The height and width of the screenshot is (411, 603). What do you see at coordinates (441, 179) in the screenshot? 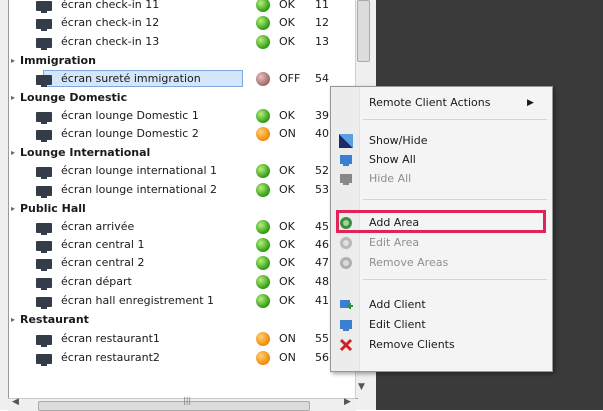
I see `menu-item-hide-all: Hide All` at bounding box center [441, 179].